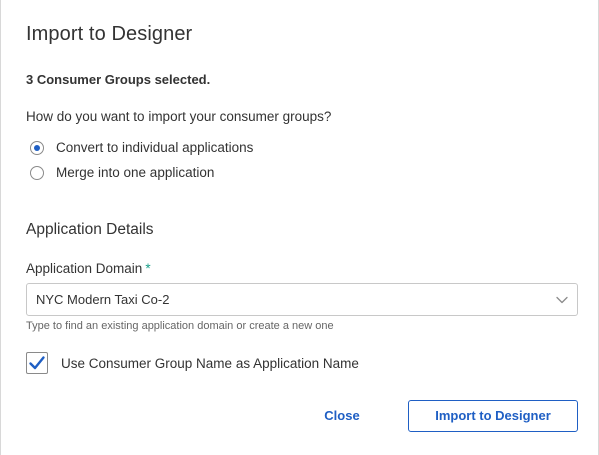 This screenshot has width=599, height=455. Describe the element at coordinates (90, 229) in the screenshot. I see `section-title-application-details: Application Details` at that location.